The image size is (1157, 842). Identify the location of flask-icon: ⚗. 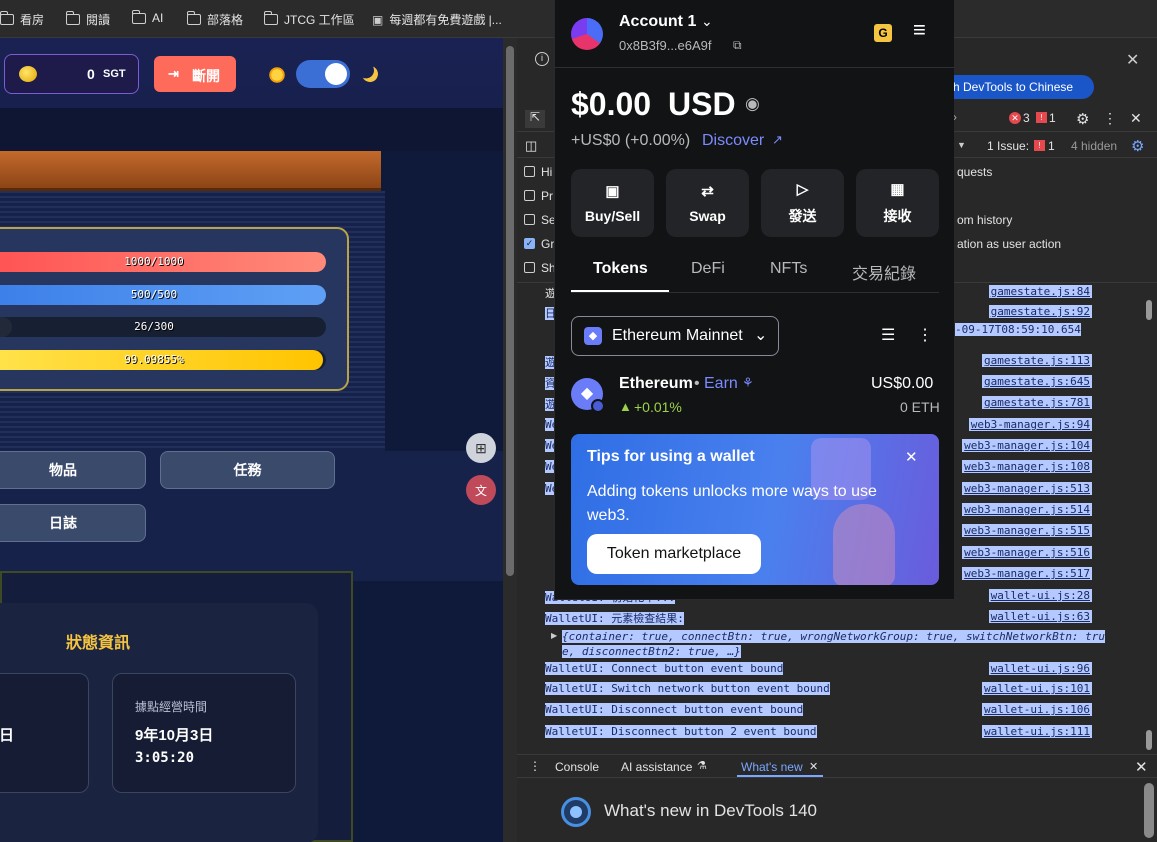
(702, 766).